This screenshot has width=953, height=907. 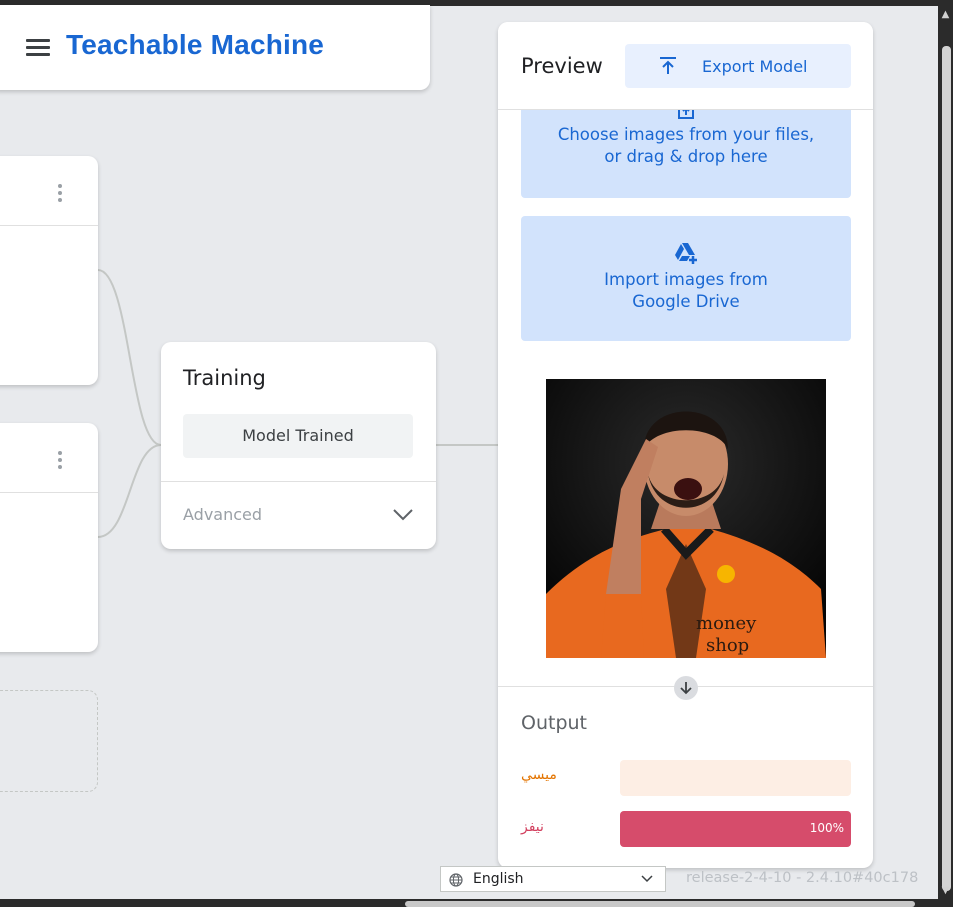 I want to click on app-header: Teachable Machine, so click(x=215, y=47).